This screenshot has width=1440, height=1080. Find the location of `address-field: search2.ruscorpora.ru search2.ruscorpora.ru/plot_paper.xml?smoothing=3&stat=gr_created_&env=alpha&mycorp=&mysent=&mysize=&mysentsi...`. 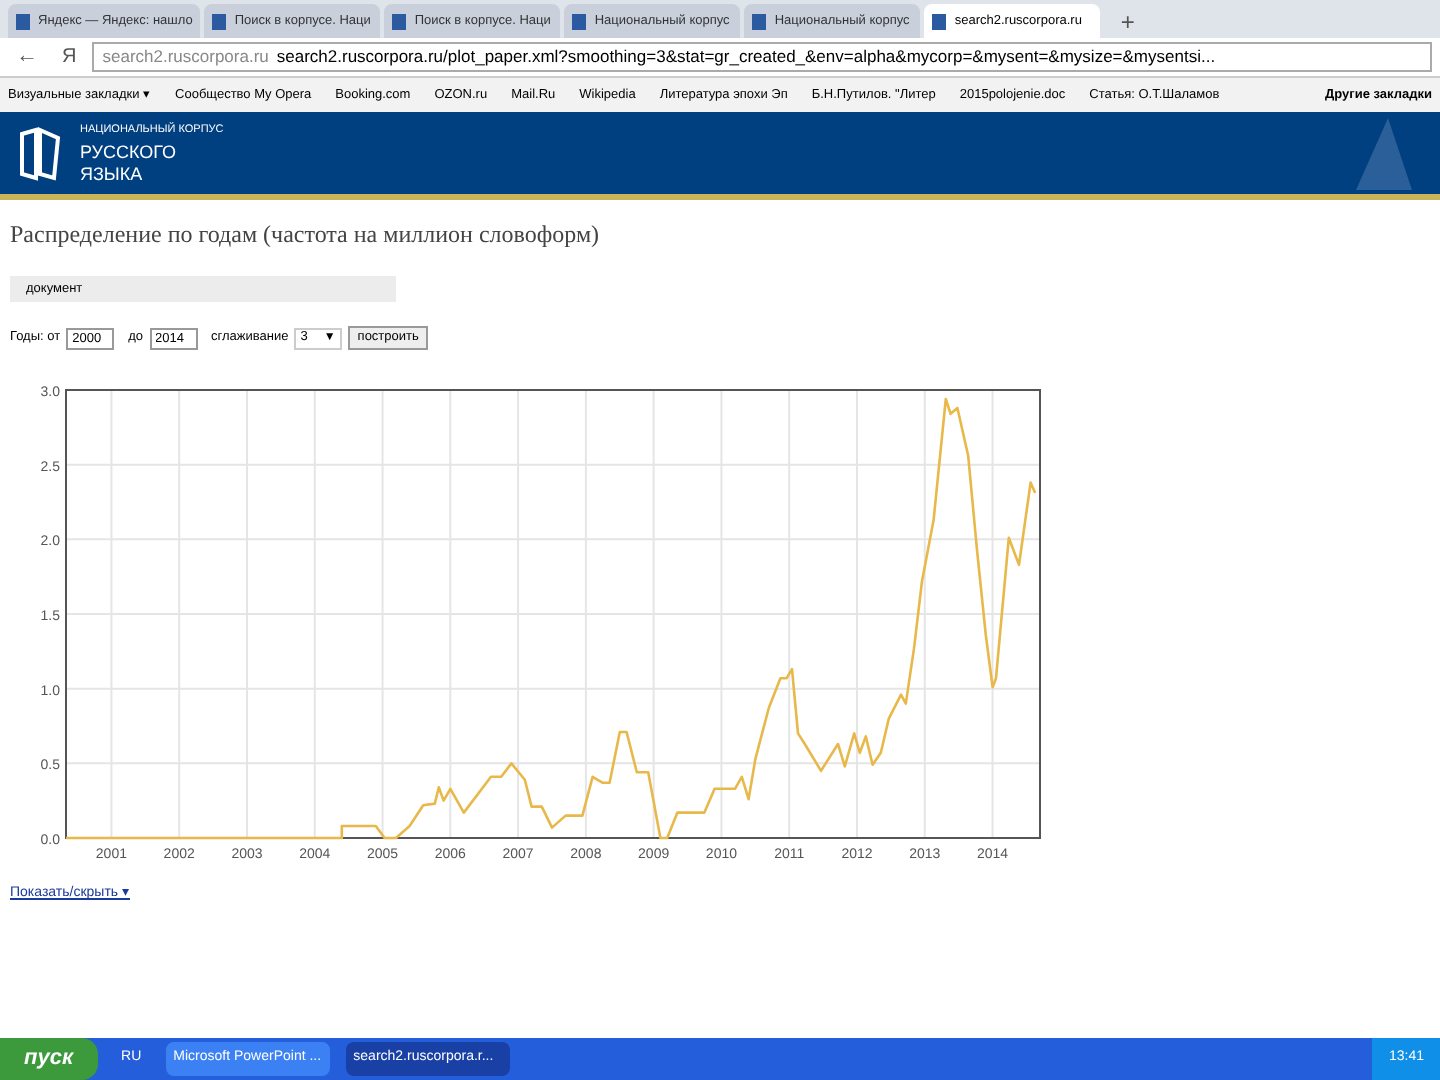

address-field: search2.ruscorpora.ru search2.ruscorpora.ru/plot_paper.xml?smoothing=3&stat=gr_created_&env=alpha&mycorp=&mysent=&mysize=&mysentsi... is located at coordinates (762, 57).